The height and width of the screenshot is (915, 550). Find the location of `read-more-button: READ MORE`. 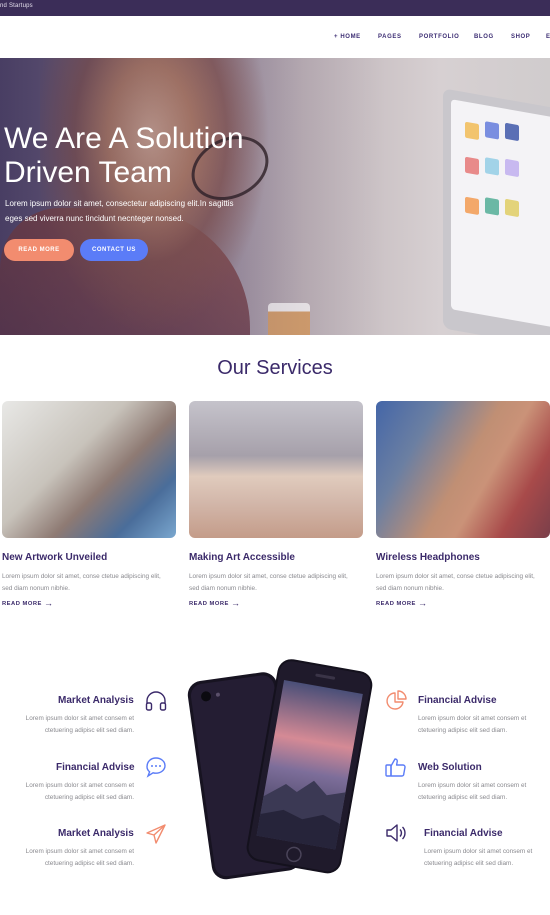

read-more-button: READ MORE is located at coordinates (39, 250).